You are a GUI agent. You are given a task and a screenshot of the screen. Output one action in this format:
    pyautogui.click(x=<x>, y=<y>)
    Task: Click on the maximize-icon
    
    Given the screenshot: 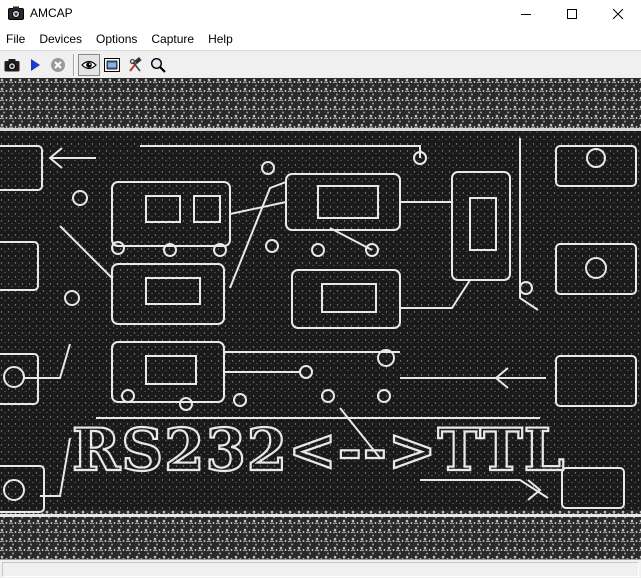 What is the action you would take?
    pyautogui.click(x=572, y=14)
    